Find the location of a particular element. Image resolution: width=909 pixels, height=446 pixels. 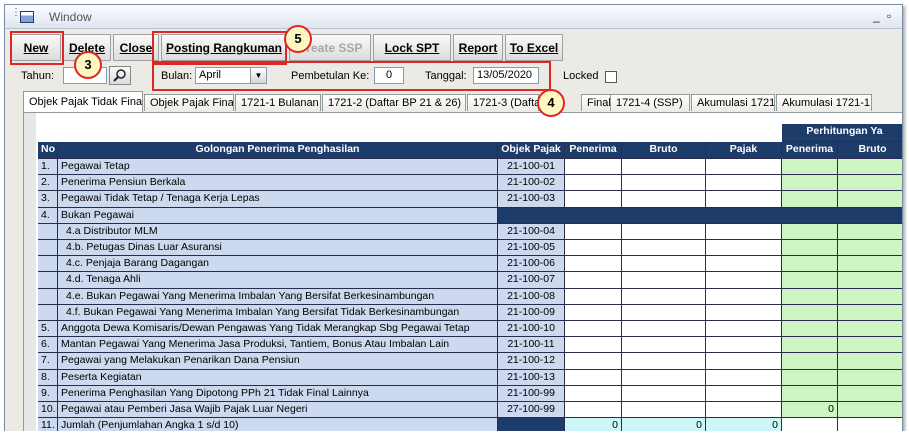

tahun-label: Tahun: is located at coordinates (38, 76).